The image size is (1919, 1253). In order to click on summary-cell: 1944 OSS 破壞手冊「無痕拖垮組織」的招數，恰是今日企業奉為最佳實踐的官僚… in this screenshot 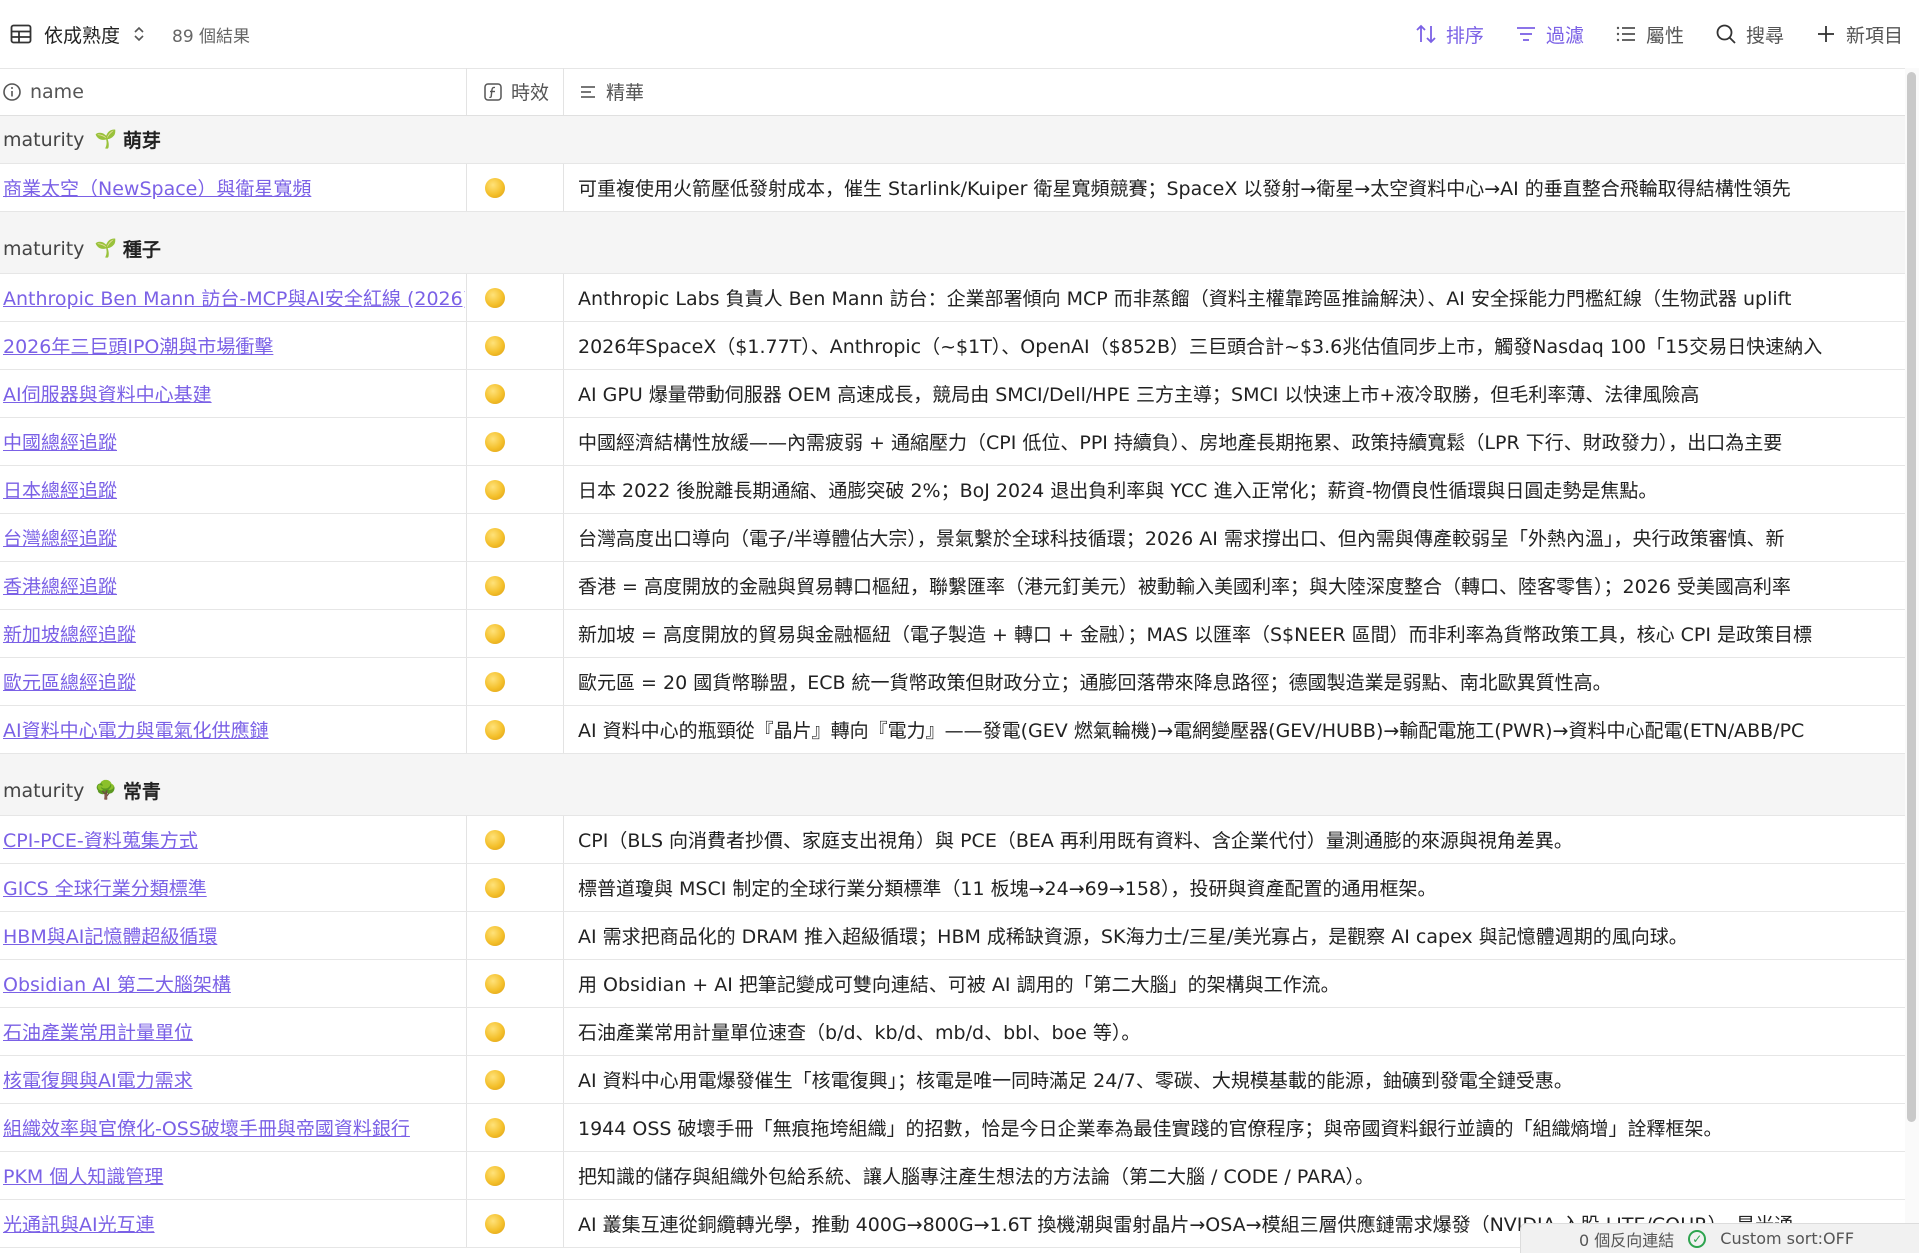, I will do `click(1234, 1127)`.